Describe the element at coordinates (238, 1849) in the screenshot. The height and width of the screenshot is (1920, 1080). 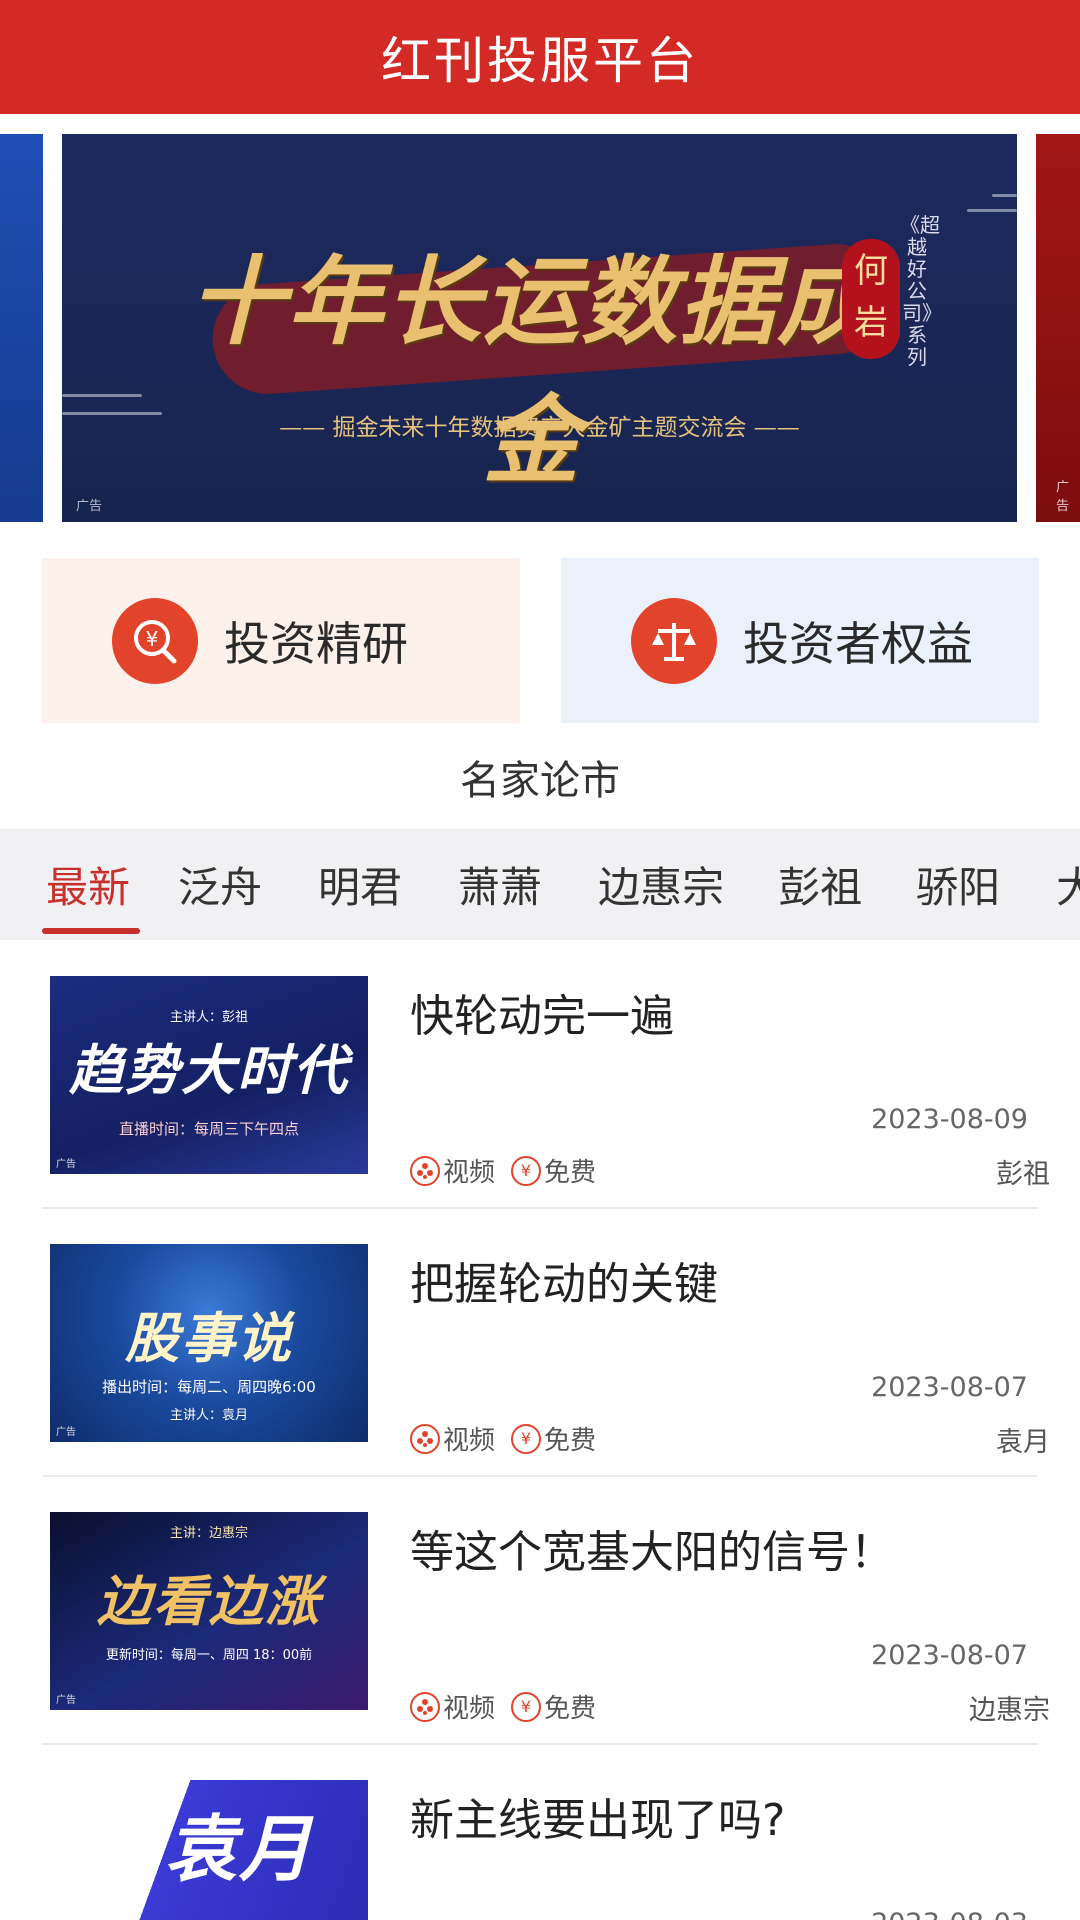
I see `thumb-headline: 袁月` at that location.